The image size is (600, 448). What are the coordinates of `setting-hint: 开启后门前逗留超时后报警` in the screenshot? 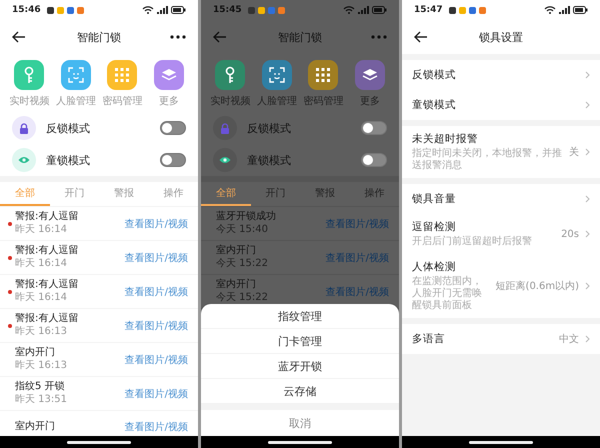 It's located at (472, 242).